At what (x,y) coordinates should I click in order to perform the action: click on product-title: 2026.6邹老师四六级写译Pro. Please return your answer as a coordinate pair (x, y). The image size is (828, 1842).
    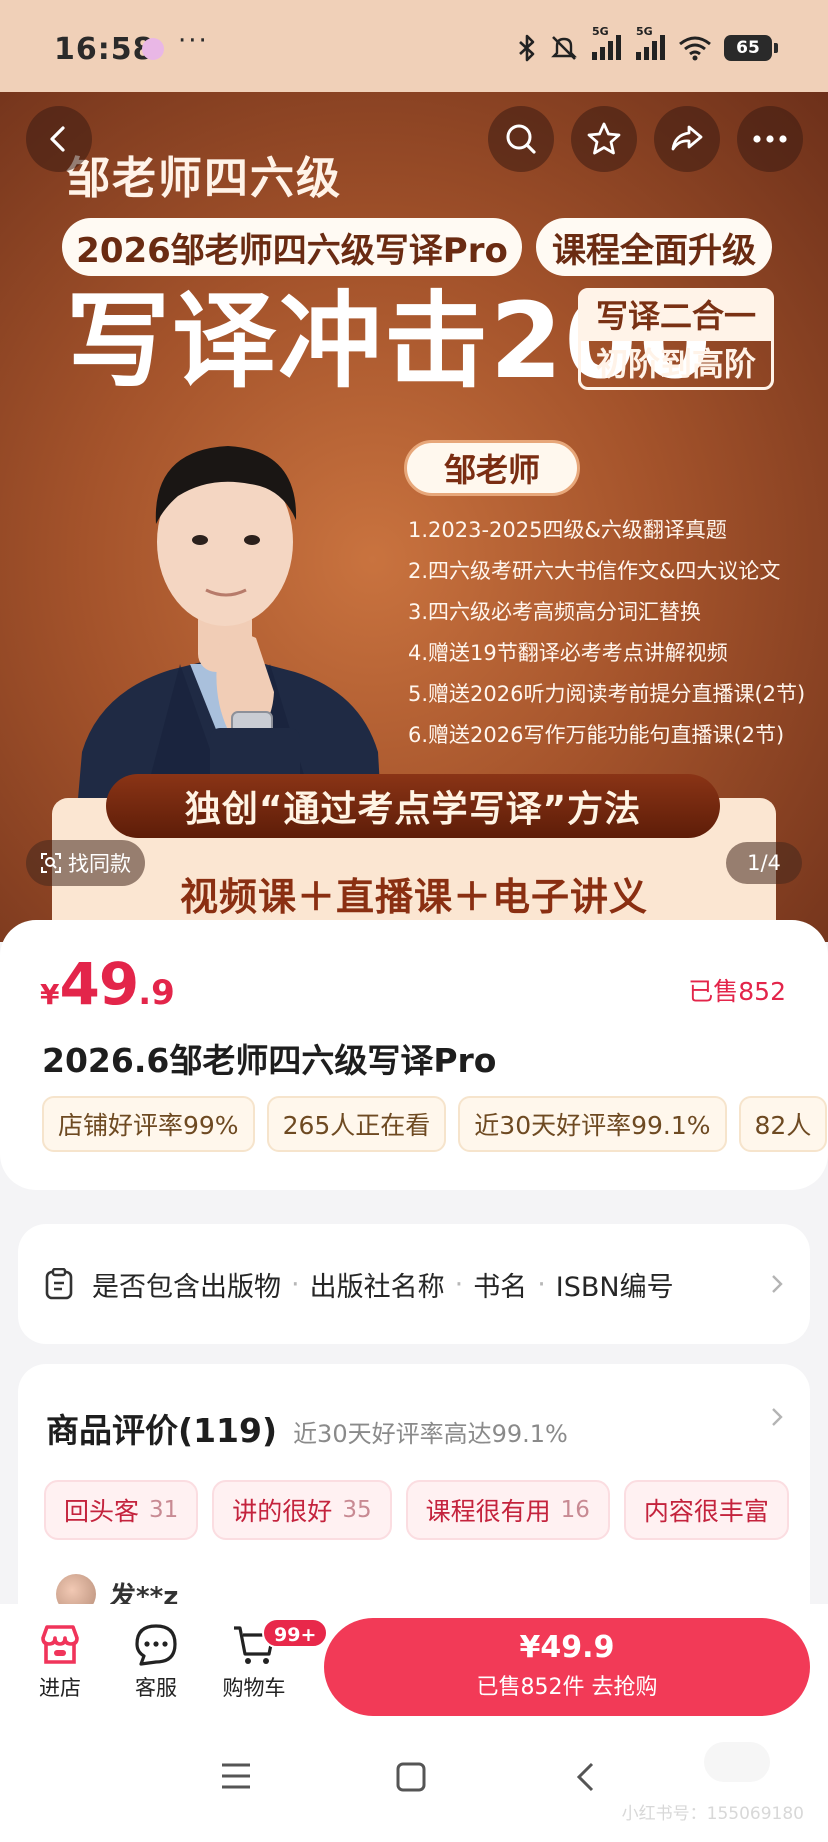
    Looking at the image, I should click on (269, 1060).